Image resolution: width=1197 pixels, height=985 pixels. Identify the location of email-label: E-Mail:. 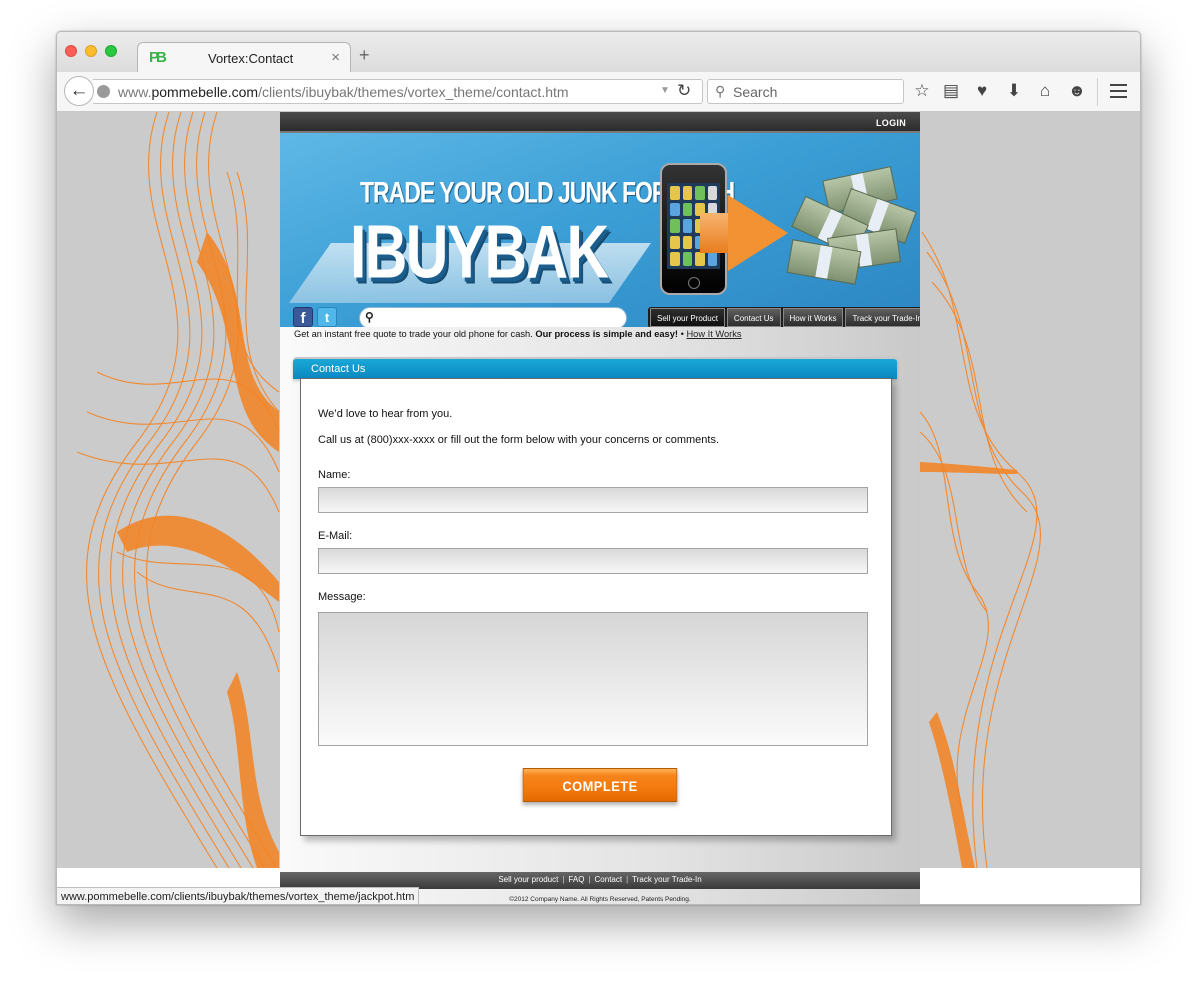
(335, 536).